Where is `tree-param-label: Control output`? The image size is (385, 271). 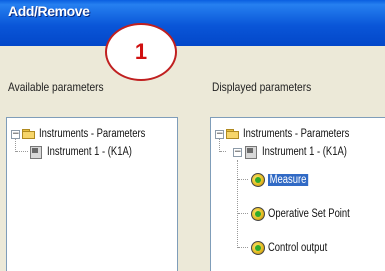 tree-param-label: Control output is located at coordinates (298, 248).